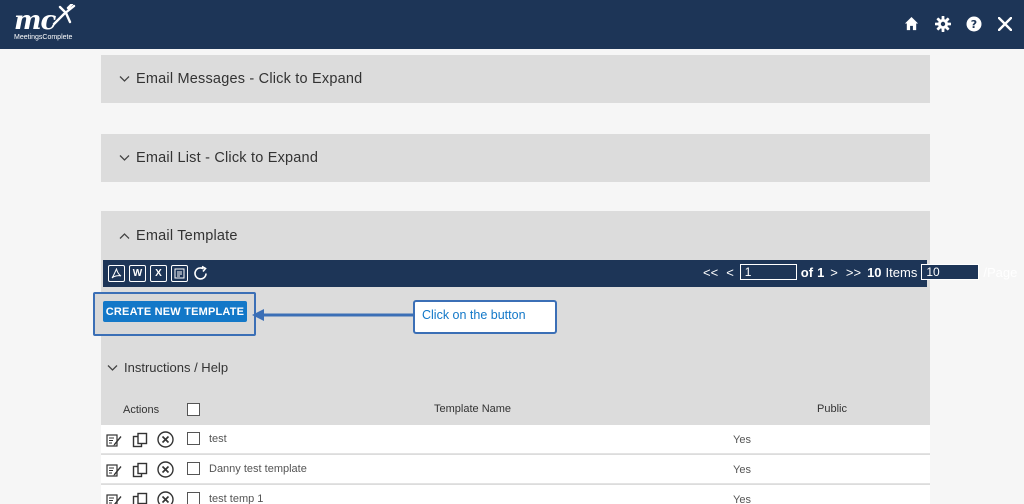  I want to click on logo-mark: mc, so click(35, 21).